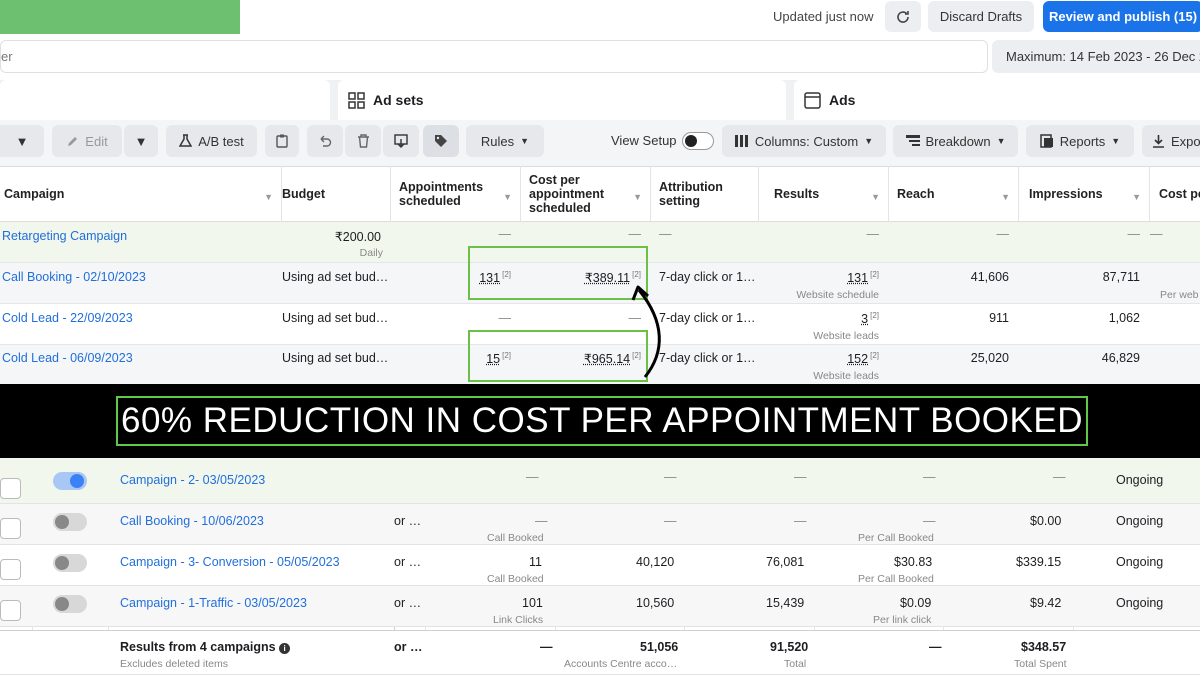 The image size is (1200, 675). I want to click on edit-button: Edit, so click(87, 141).